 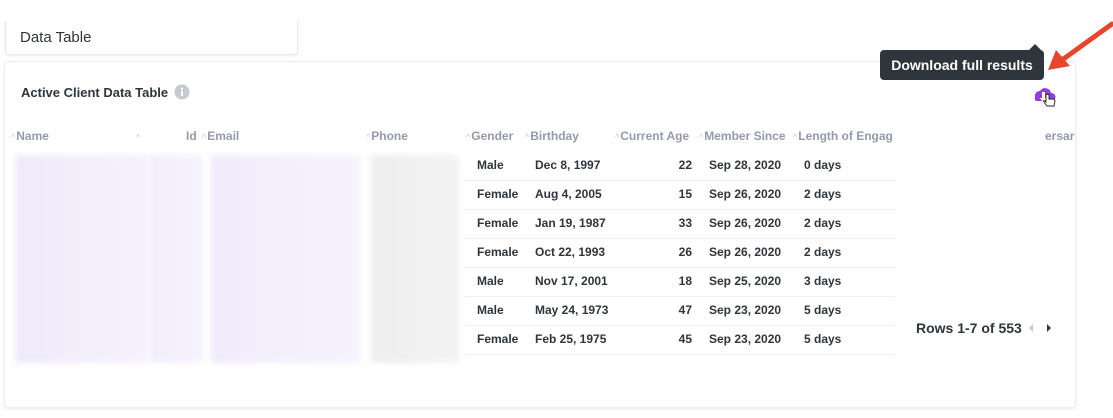 I want to click on download-tooltip: Download full results, so click(x=962, y=65).